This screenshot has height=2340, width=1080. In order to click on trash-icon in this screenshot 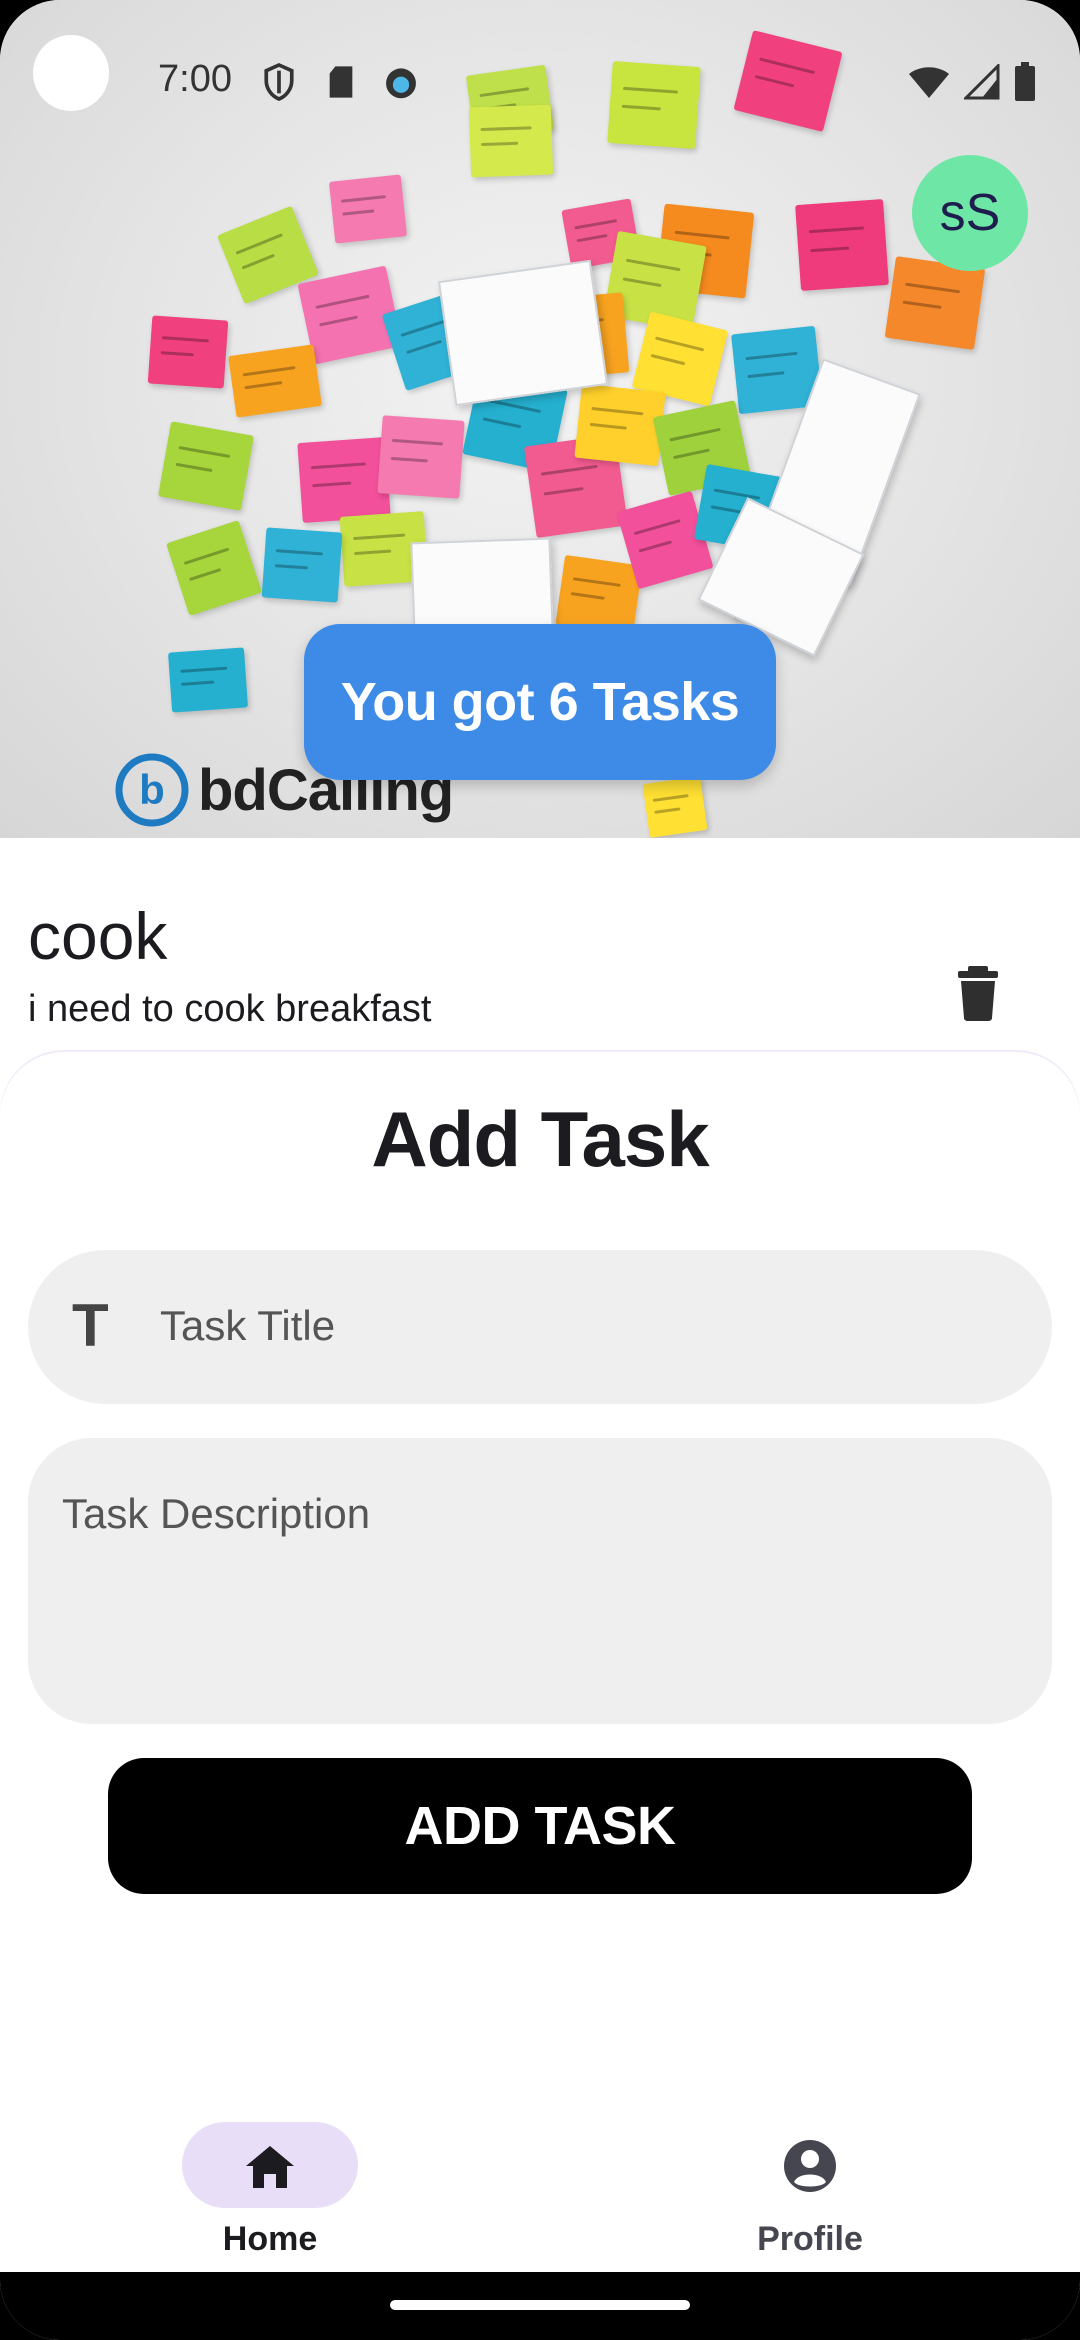, I will do `click(978, 992)`.